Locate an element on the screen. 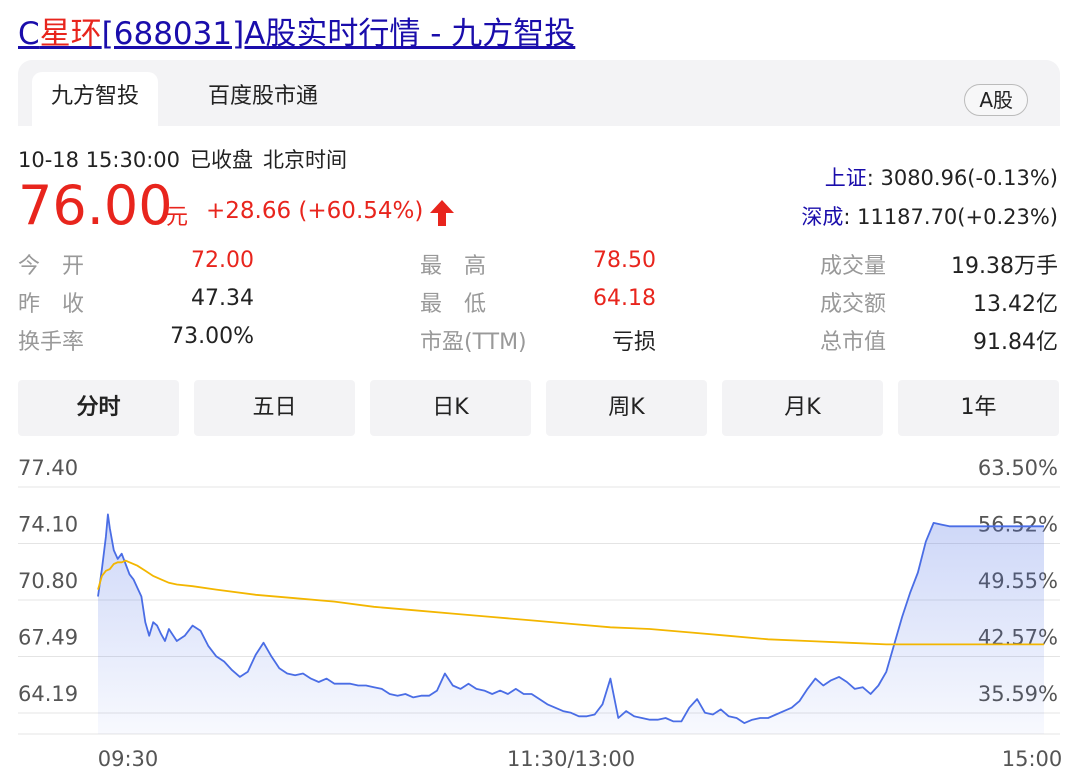 This screenshot has height=779, width=1080. index-shenzhen-name: 深成 is located at coordinates (822, 217).